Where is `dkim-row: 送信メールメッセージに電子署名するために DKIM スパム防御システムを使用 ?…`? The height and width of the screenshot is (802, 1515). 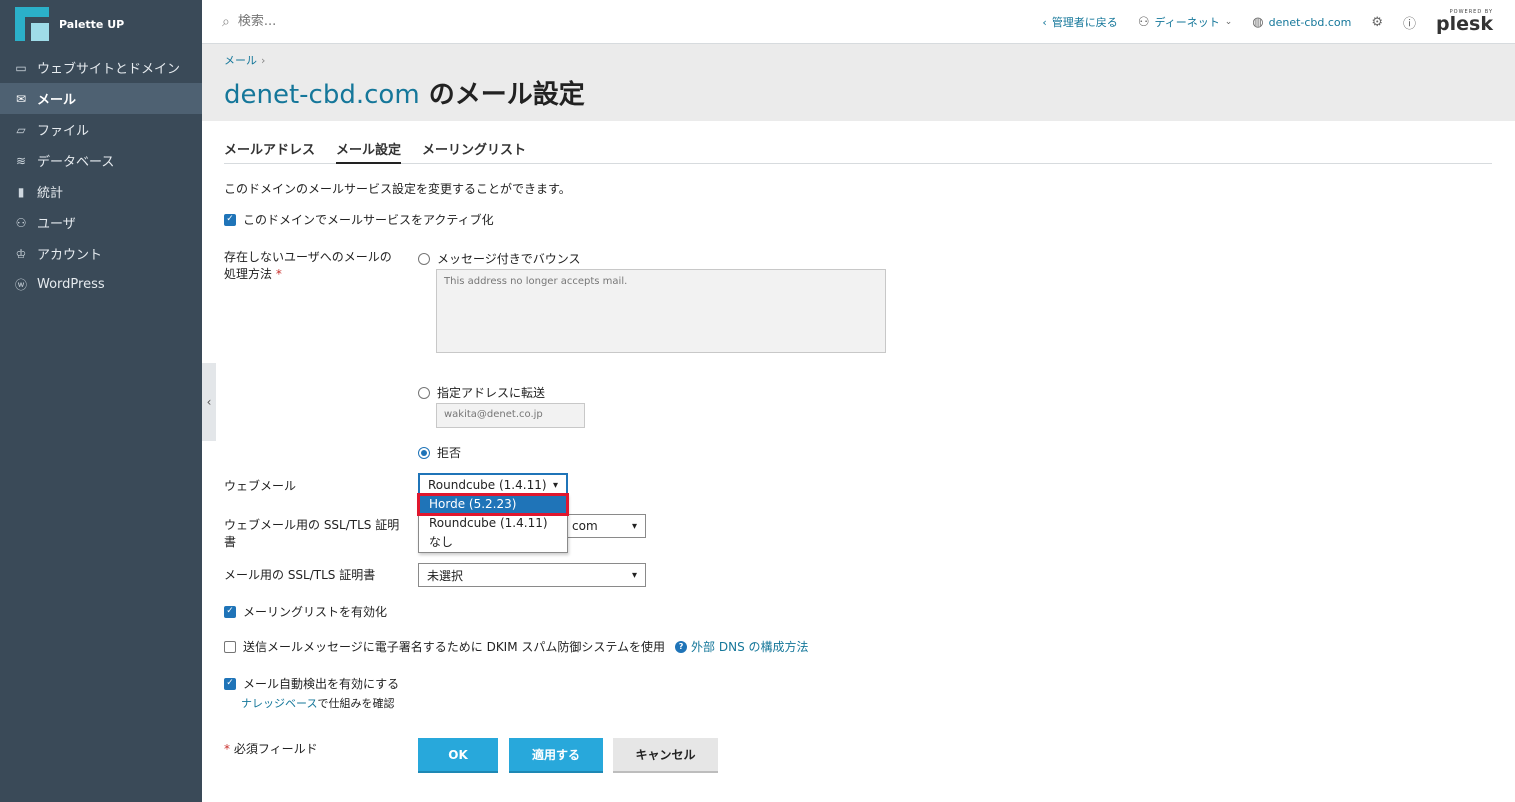
dkim-row: 送信メールメッセージに電子署名するために DKIM スパム防御システムを使用 ?… is located at coordinates (516, 646).